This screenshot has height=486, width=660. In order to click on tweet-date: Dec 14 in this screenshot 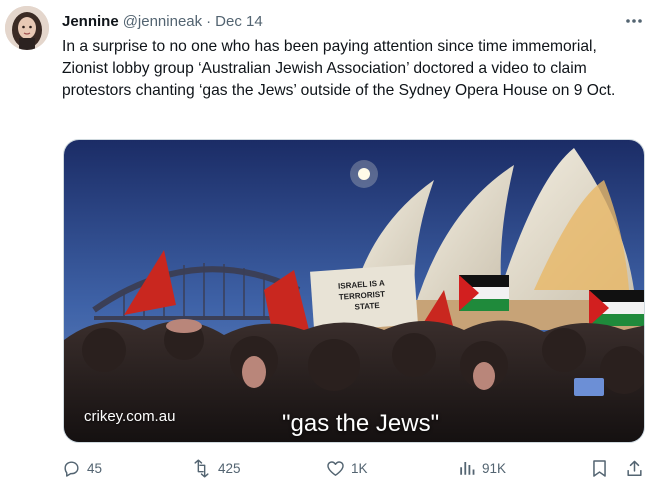, I will do `click(239, 21)`.